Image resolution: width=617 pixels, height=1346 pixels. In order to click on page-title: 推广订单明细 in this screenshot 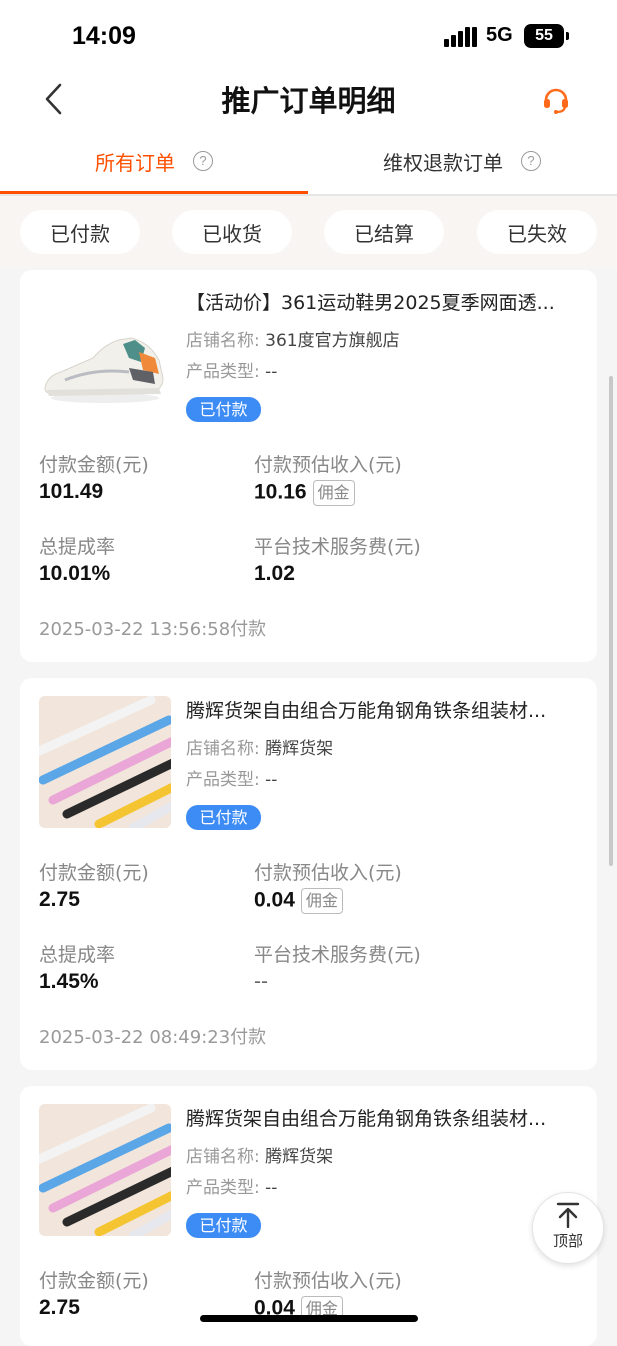, I will do `click(308, 101)`.